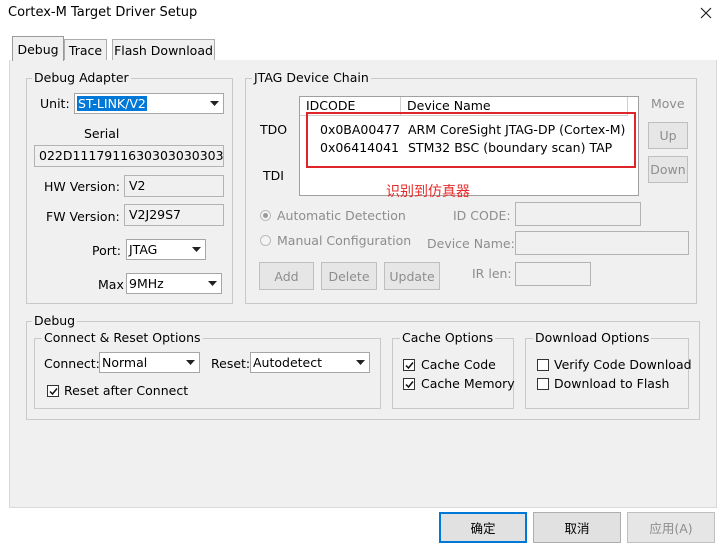 The image size is (725, 555). I want to click on window-title: Cortex-M Target Driver Setup, so click(103, 12).